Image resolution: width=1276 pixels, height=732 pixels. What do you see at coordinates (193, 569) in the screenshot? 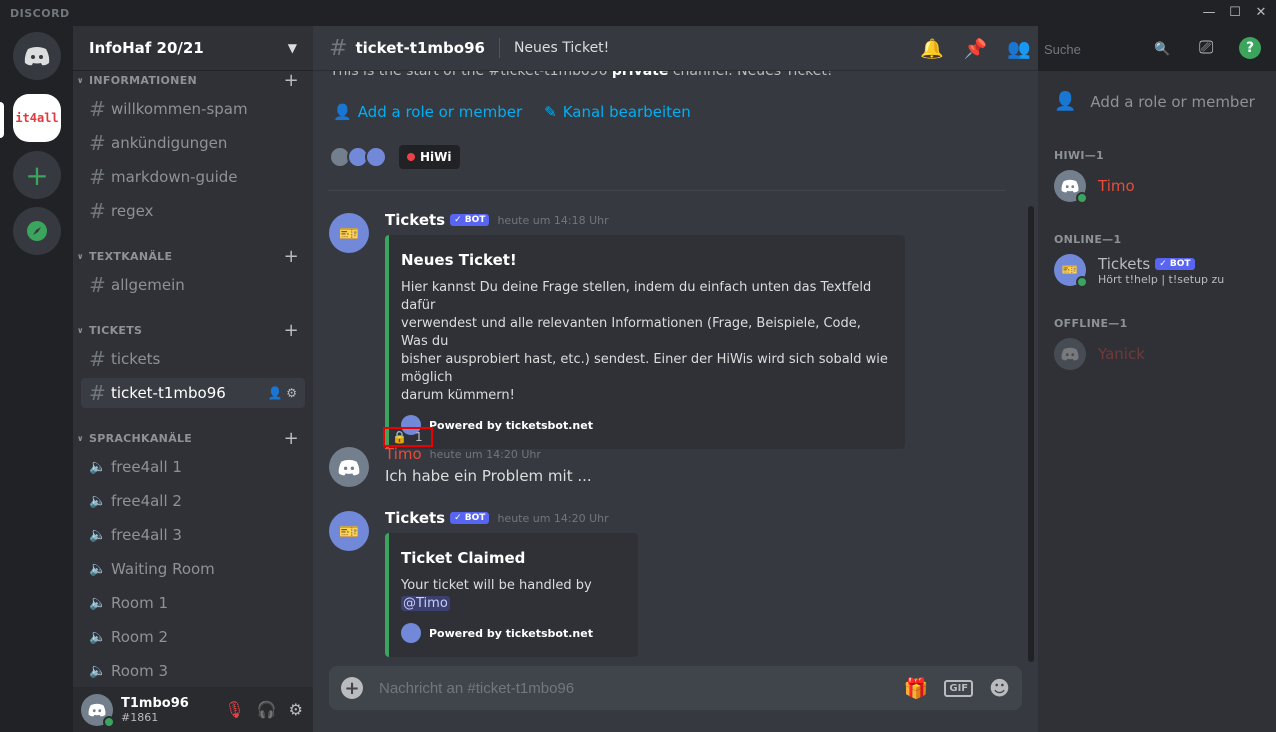
I see `voice-channel-waiting-room: 🔈 Waiting Room` at bounding box center [193, 569].